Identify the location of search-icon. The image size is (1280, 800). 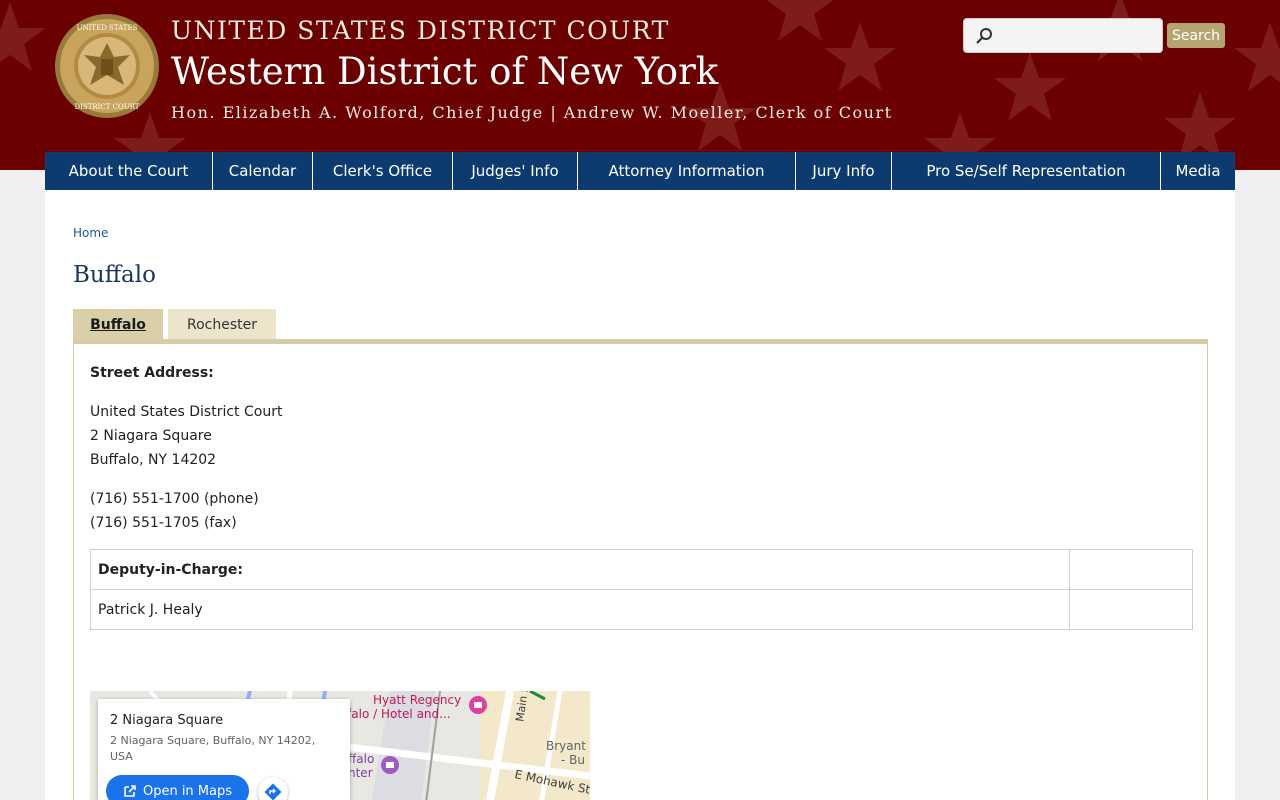
(984, 36).